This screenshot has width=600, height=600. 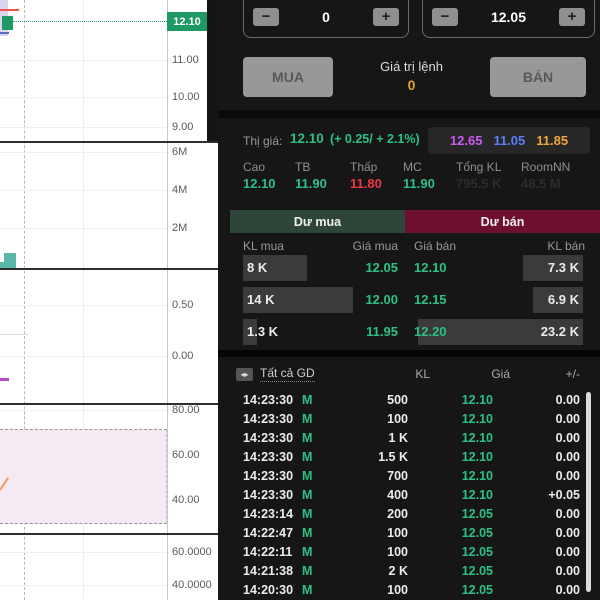 What do you see at coordinates (14, 334) in the screenshot?
I see `zero-line-segment` at bounding box center [14, 334].